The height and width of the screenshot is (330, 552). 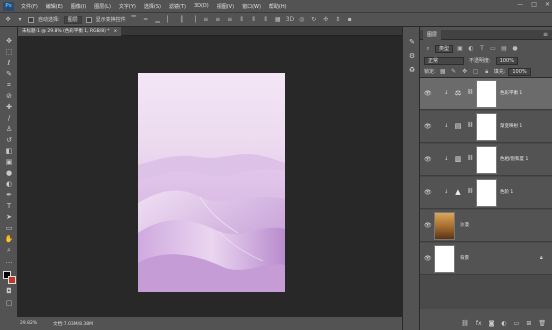 What do you see at coordinates (9, 291) in the screenshot?
I see `quick-mask-icon: ◘` at bounding box center [9, 291].